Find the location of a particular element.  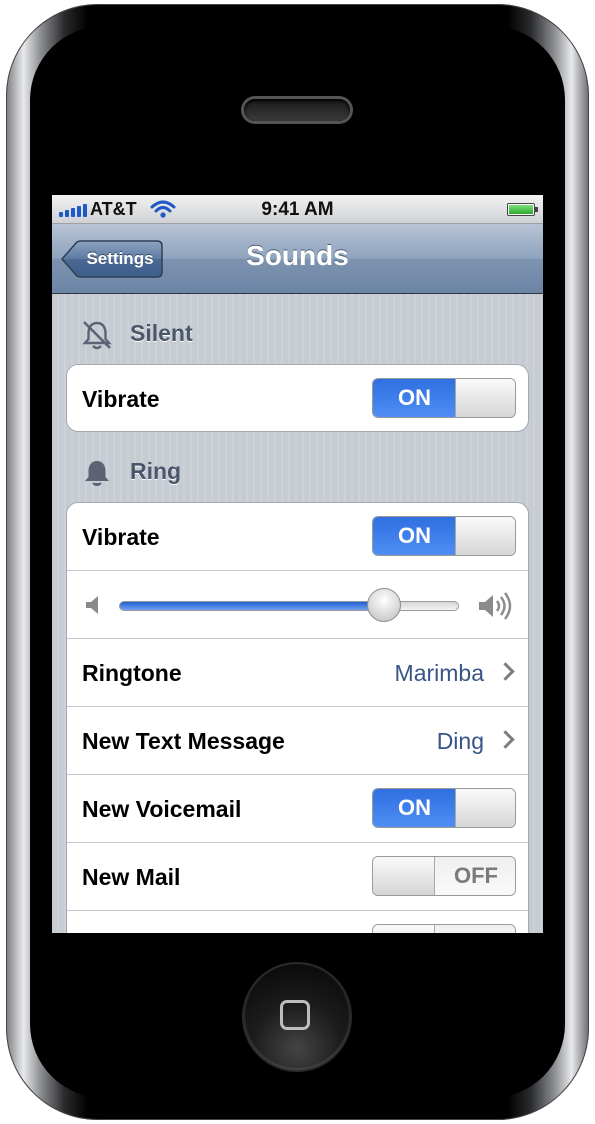

partial-switch is located at coordinates (444, 928).